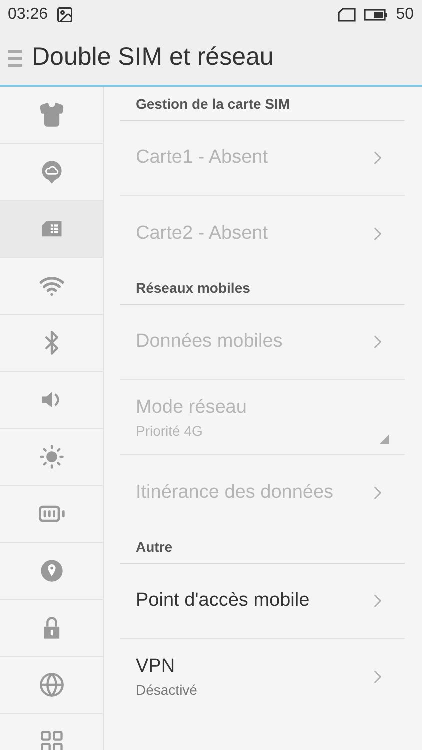 Image resolution: width=422 pixels, height=750 pixels. What do you see at coordinates (203, 158) in the screenshot?
I see `row-label: Carte1 - Absent` at bounding box center [203, 158].